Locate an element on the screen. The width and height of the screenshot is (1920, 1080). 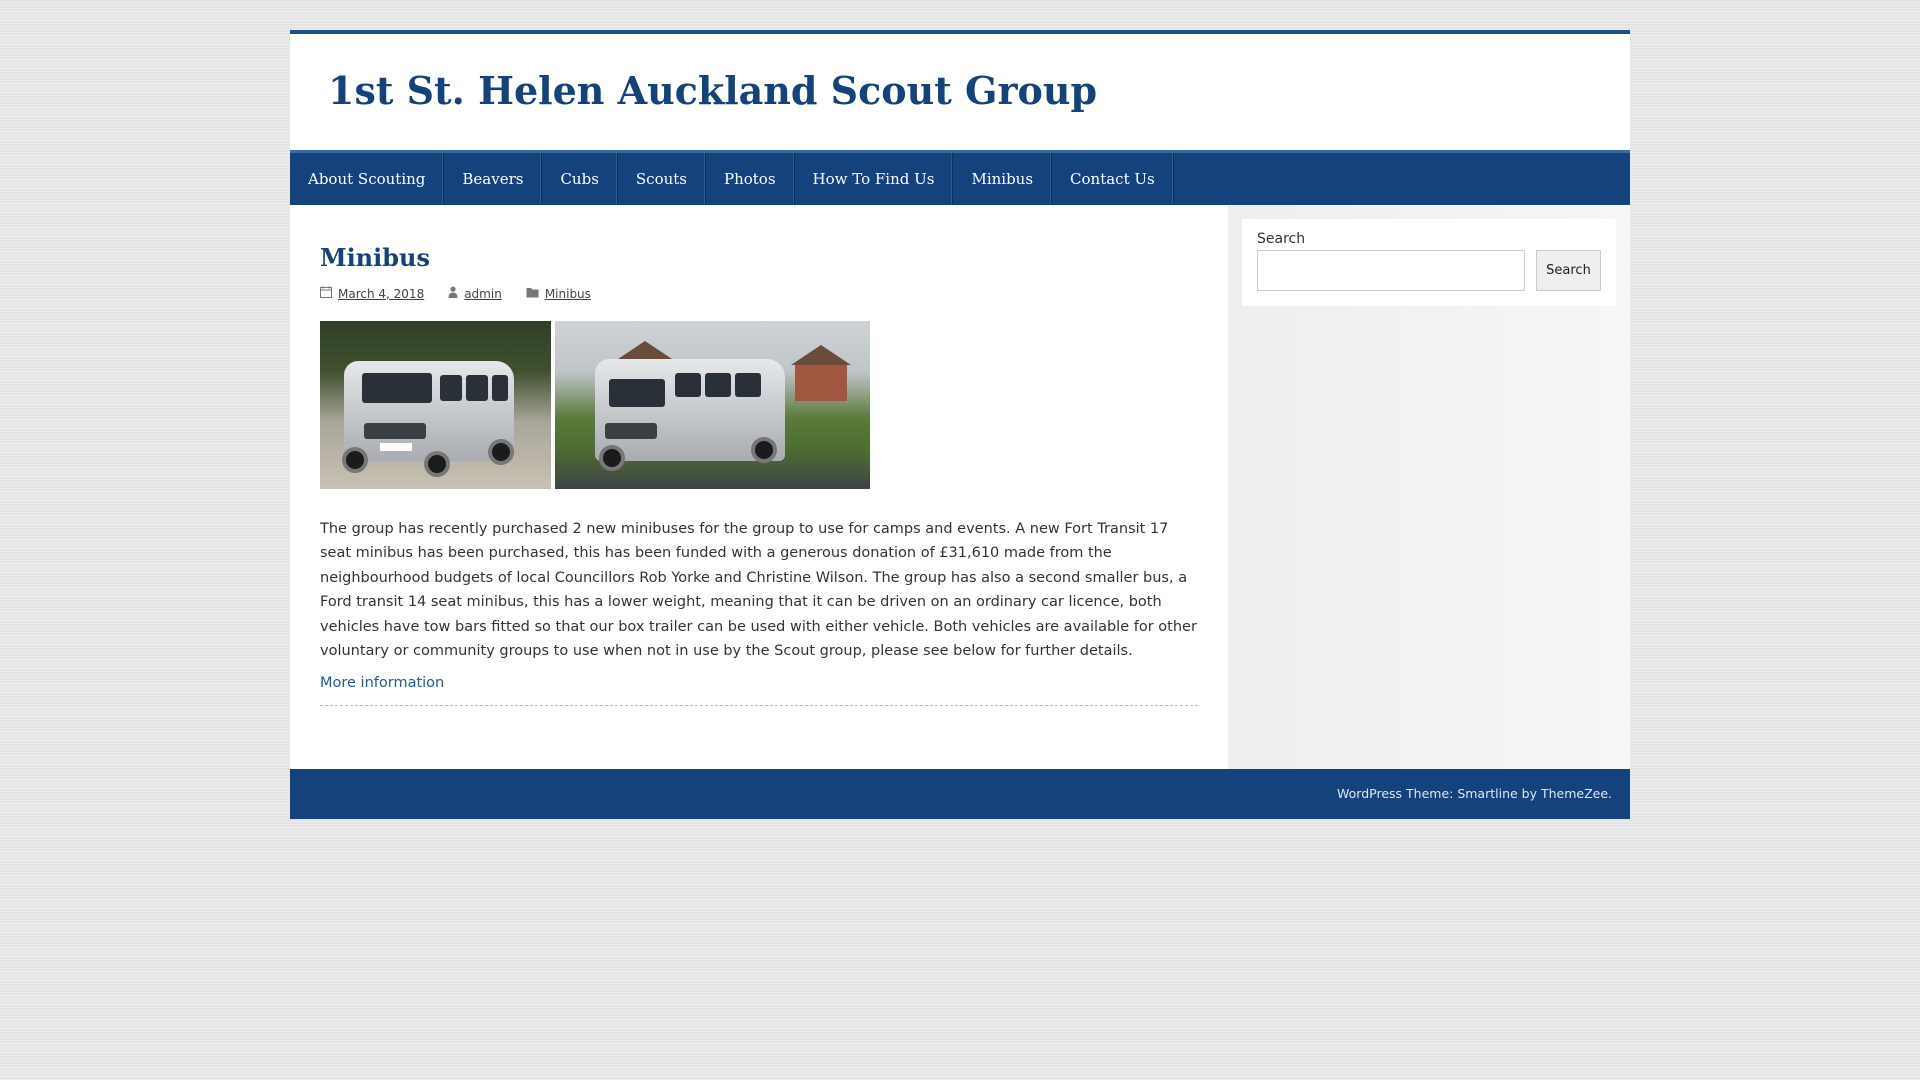
site-title: 1st St. Helen Auckland Scout Group is located at coordinates (712, 90).